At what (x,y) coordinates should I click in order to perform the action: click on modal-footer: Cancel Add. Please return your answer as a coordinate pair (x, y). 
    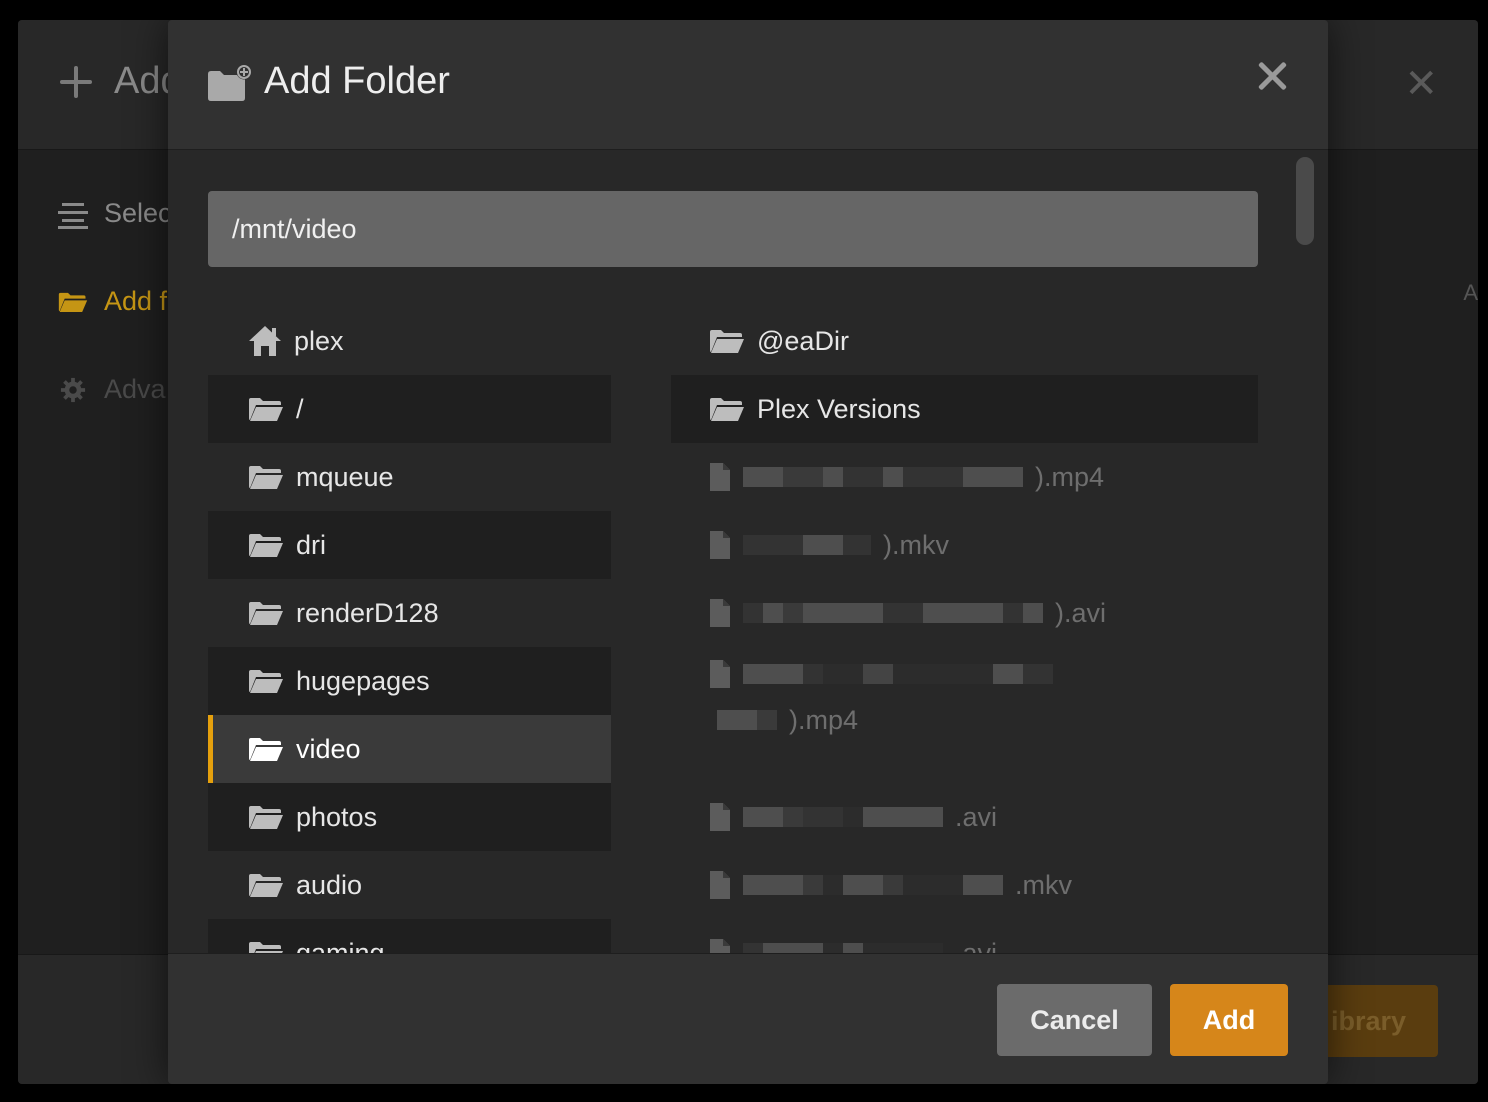
    Looking at the image, I should click on (748, 1018).